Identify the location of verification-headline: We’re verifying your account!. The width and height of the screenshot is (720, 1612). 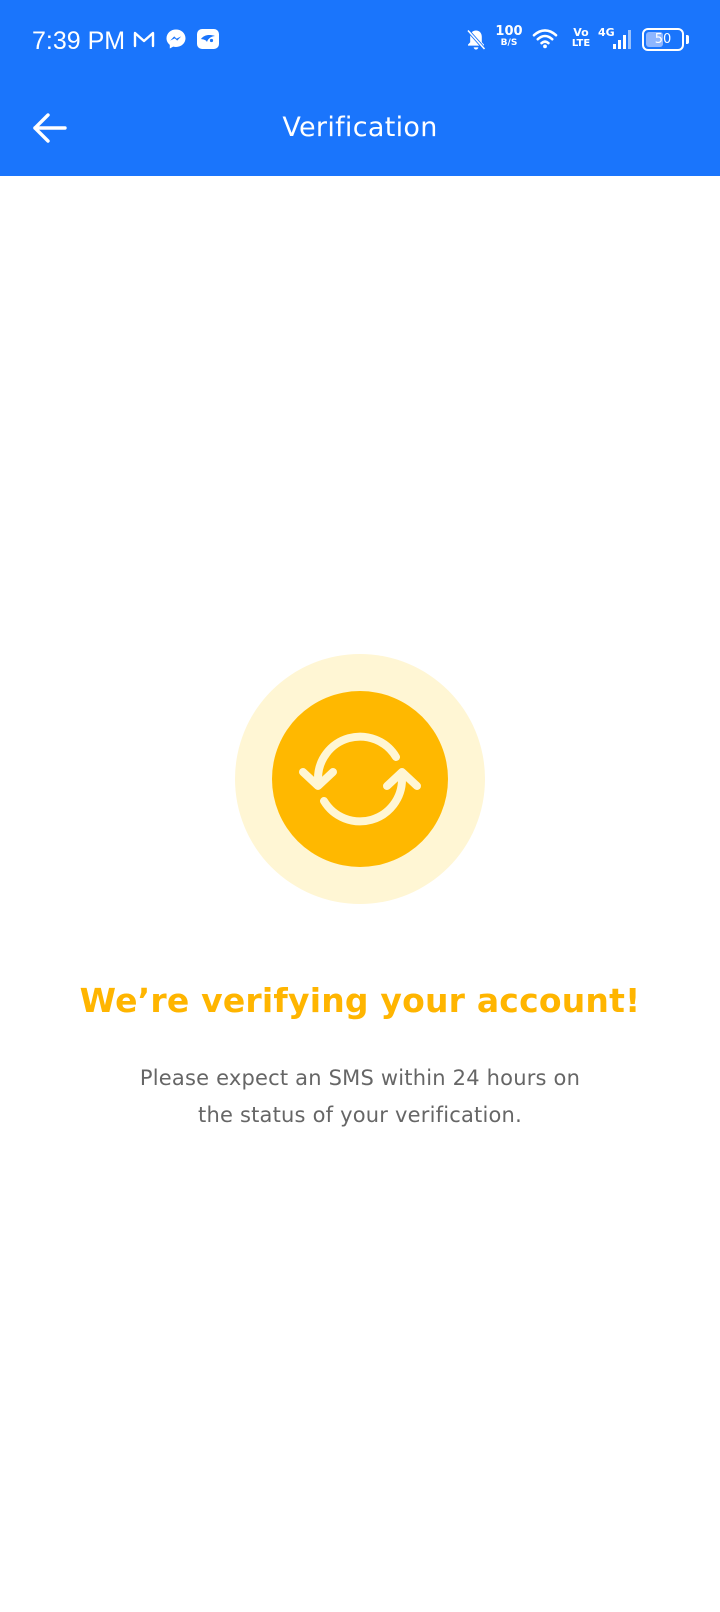
(360, 1000).